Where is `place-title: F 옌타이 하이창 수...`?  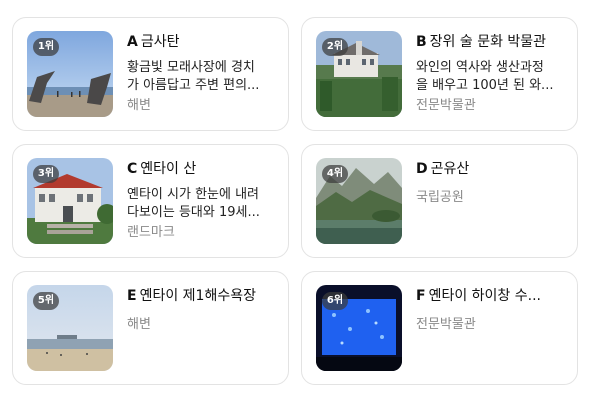
place-title: F 옌타이 하이창 수... is located at coordinates (492, 296).